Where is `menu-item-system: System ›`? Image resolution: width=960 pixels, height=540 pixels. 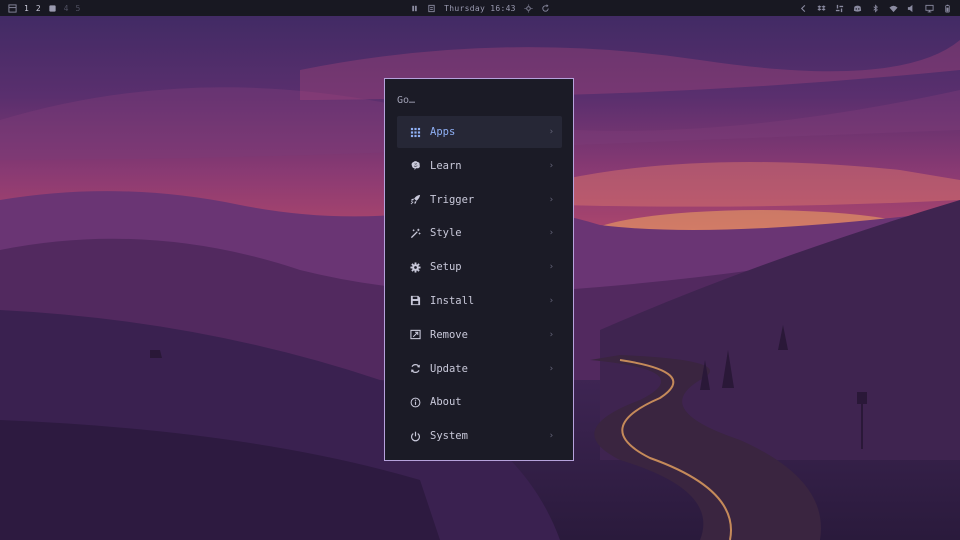 menu-item-system: System › is located at coordinates (479, 436).